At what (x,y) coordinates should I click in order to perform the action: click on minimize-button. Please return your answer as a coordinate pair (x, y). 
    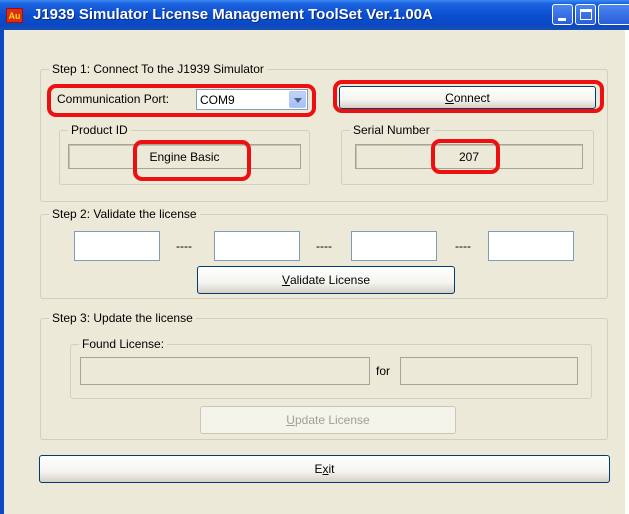
    Looking at the image, I should click on (562, 14).